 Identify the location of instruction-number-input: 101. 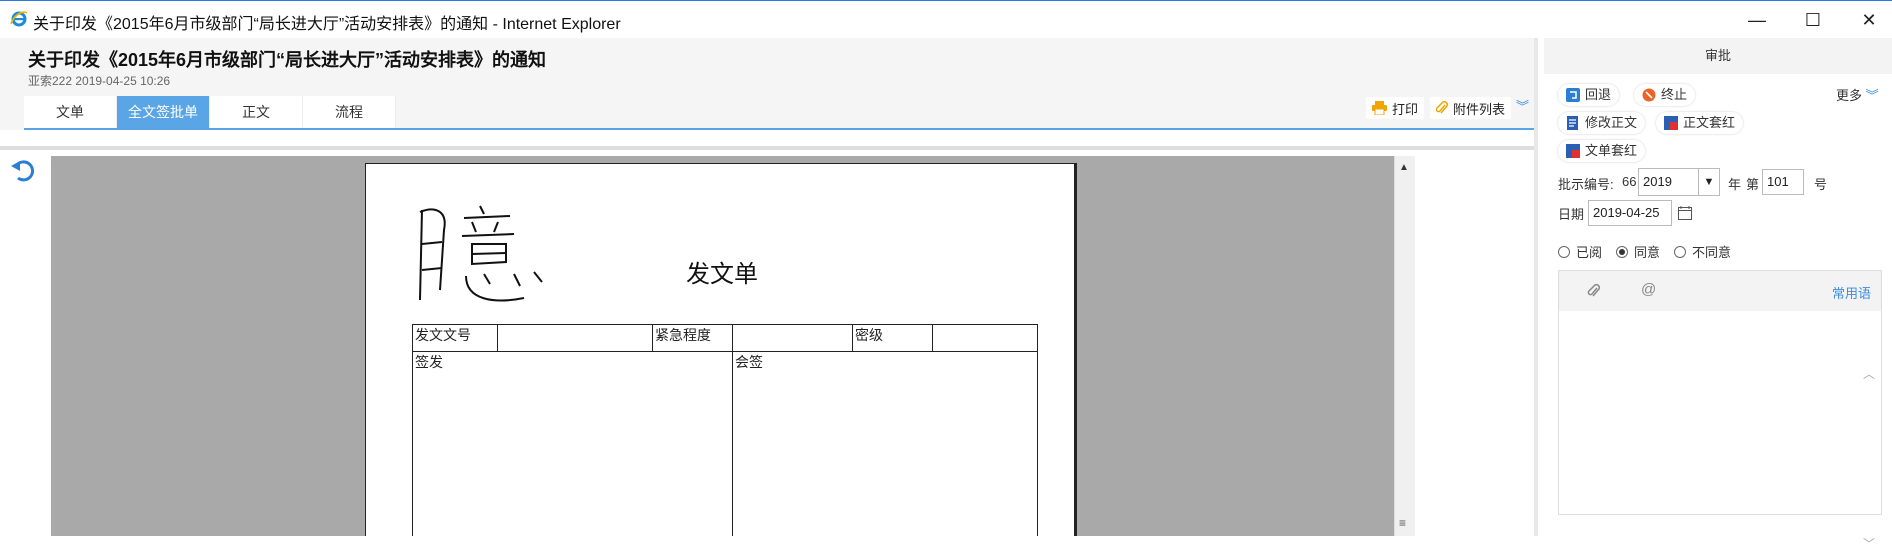
(1783, 182).